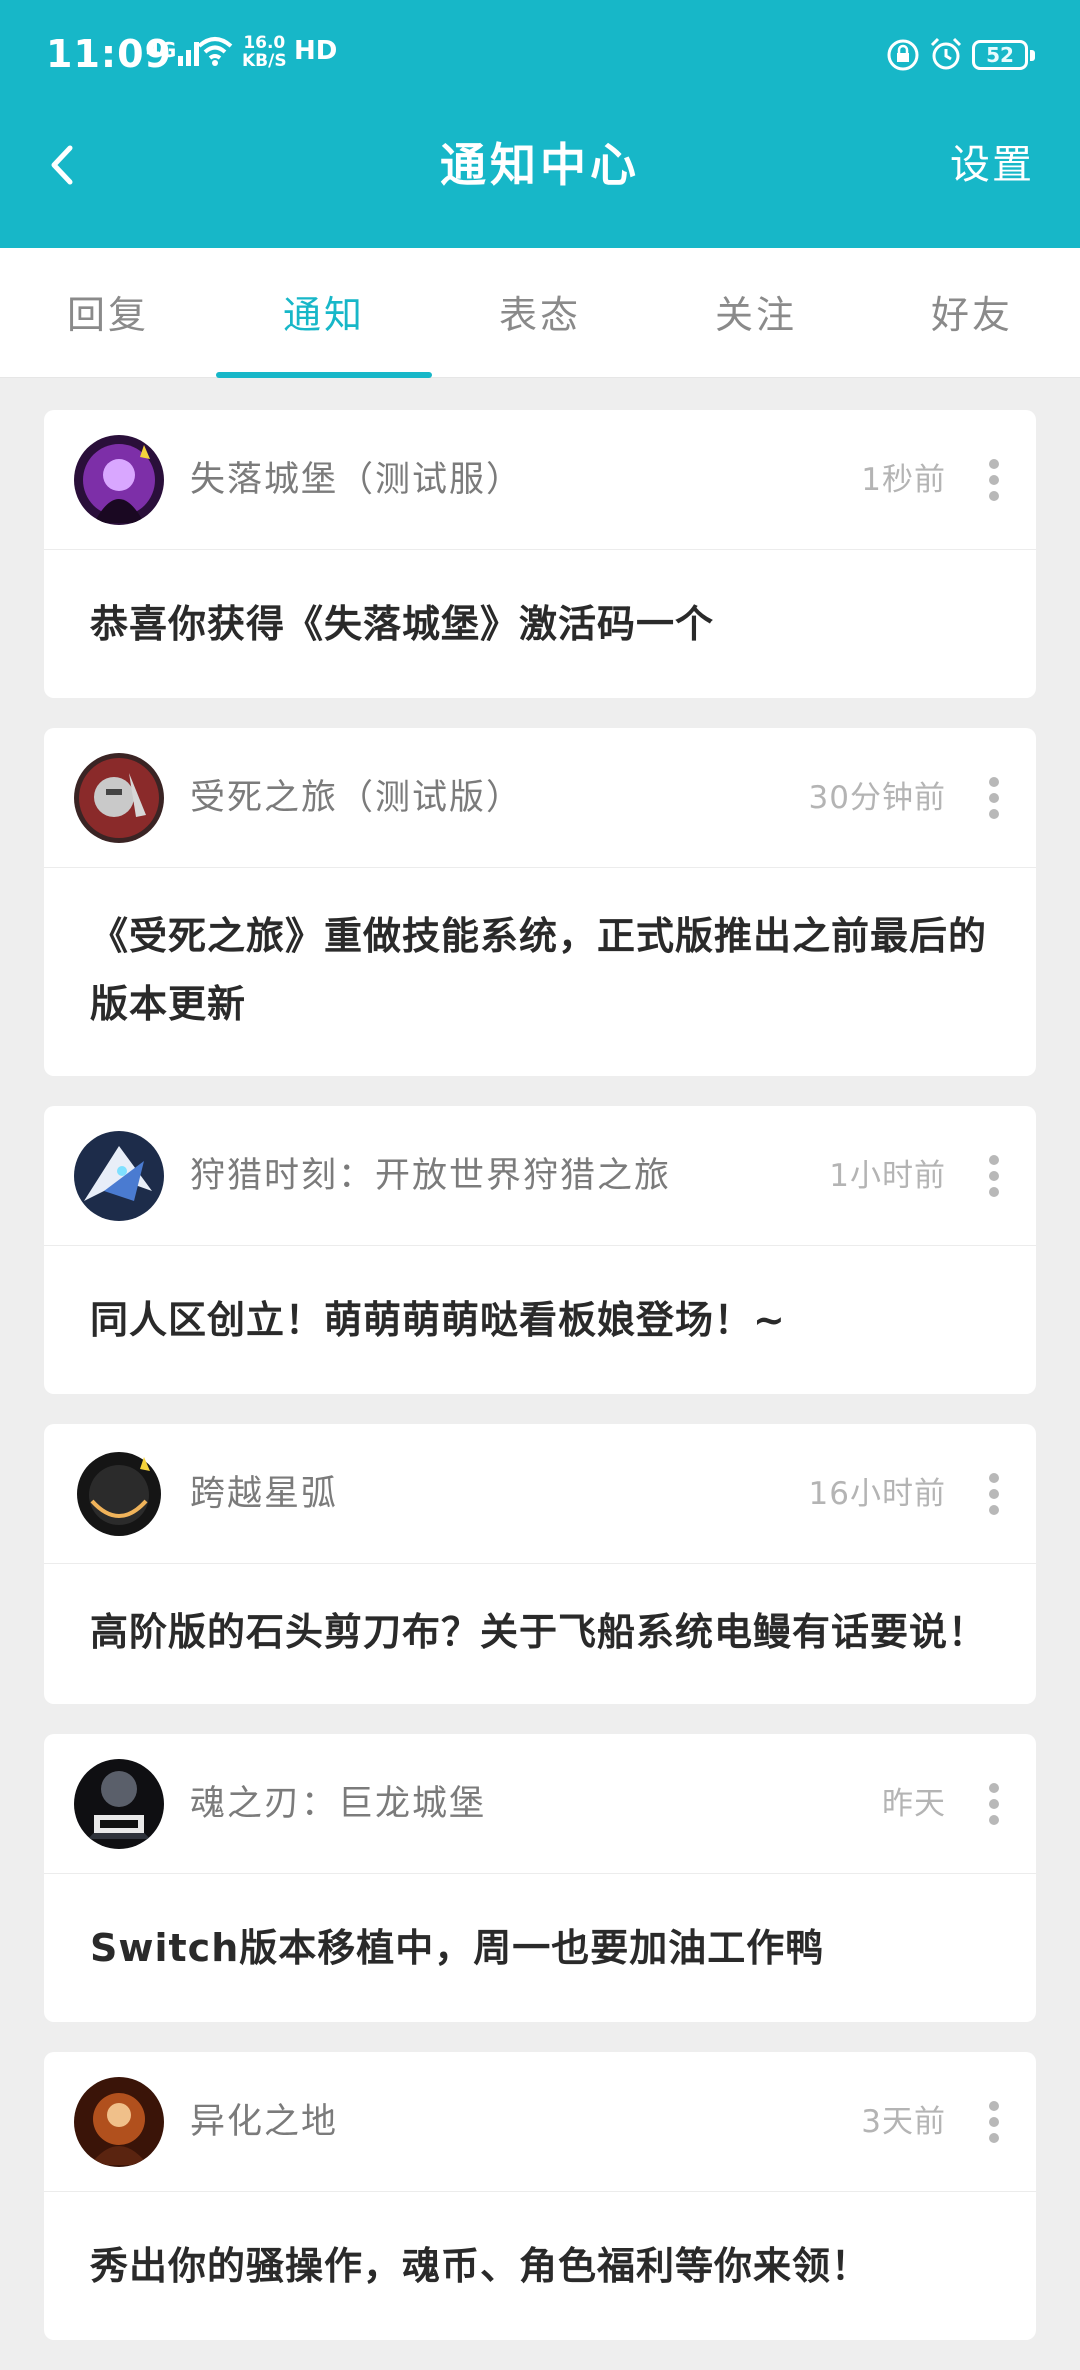 This screenshot has height=2370, width=1080. I want to click on notification-message: 高阶版的石头剪刀布？关于飞船系统电鳗有话要说！, so click(540, 1634).